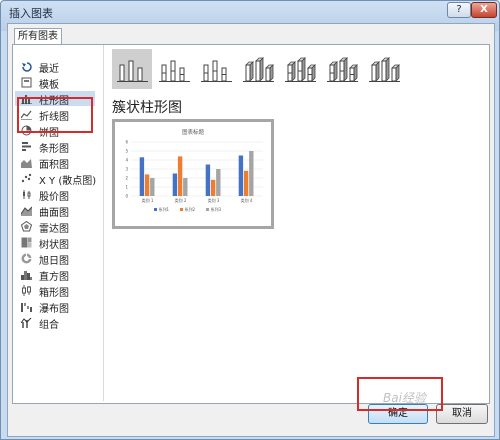  I want to click on sidebar-item-label: 模板, so click(49, 85).